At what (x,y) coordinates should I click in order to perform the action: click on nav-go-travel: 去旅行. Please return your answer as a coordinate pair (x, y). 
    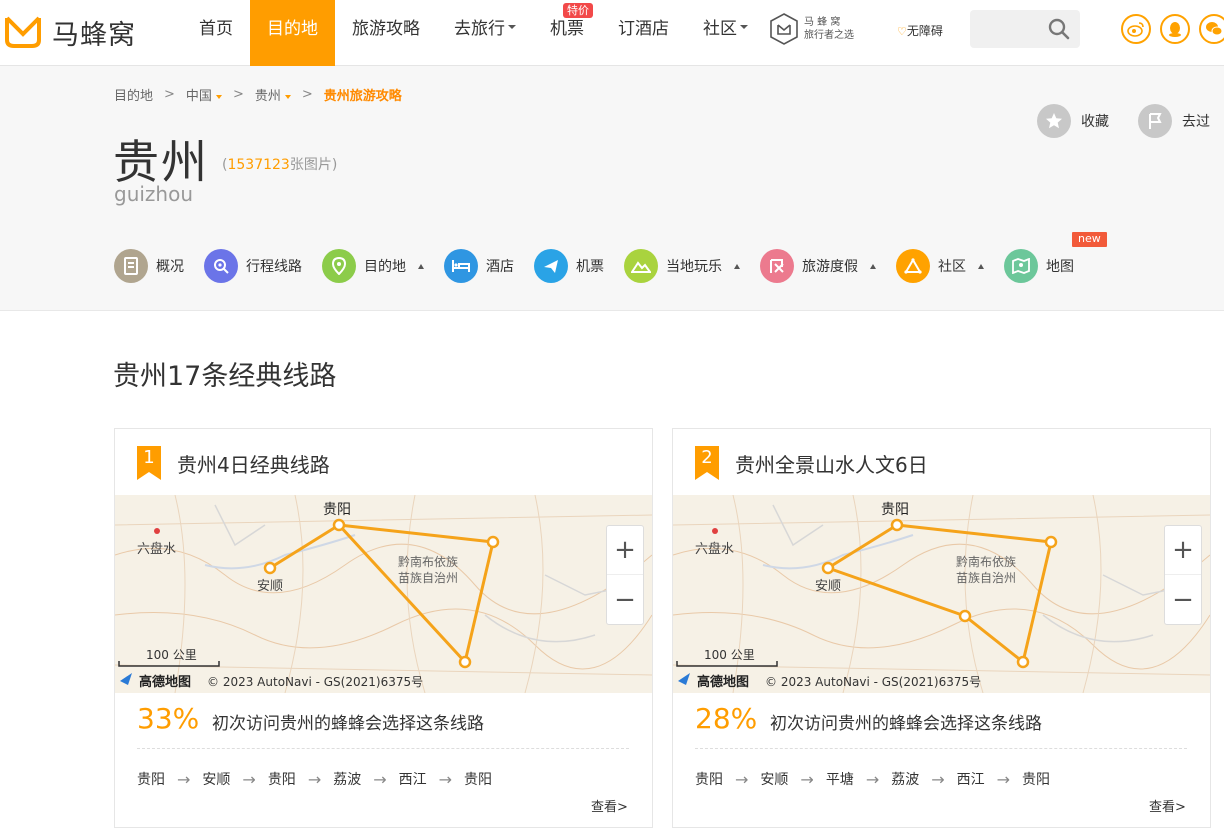
    Looking at the image, I should click on (485, 33).